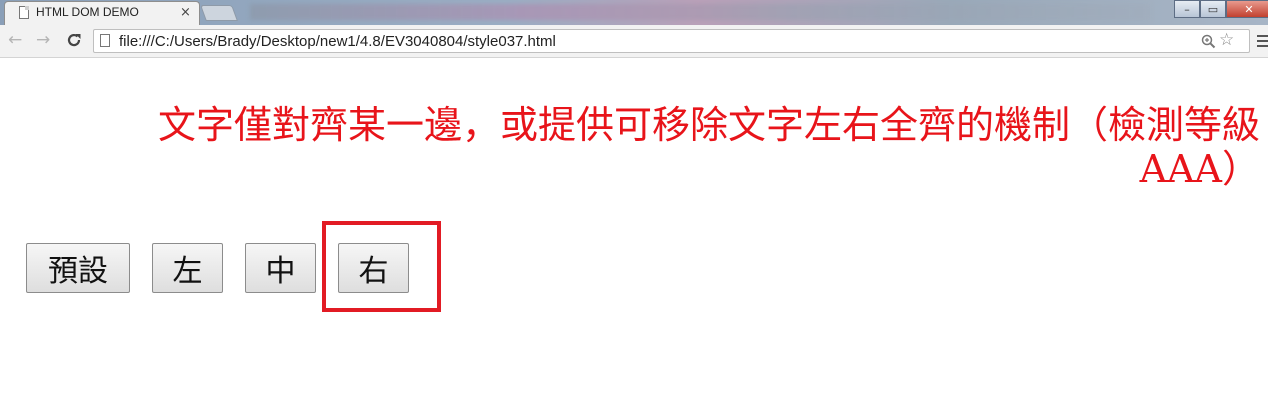 The height and width of the screenshot is (401, 1268). What do you see at coordinates (1262, 41) in the screenshot?
I see `menu-icon` at bounding box center [1262, 41].